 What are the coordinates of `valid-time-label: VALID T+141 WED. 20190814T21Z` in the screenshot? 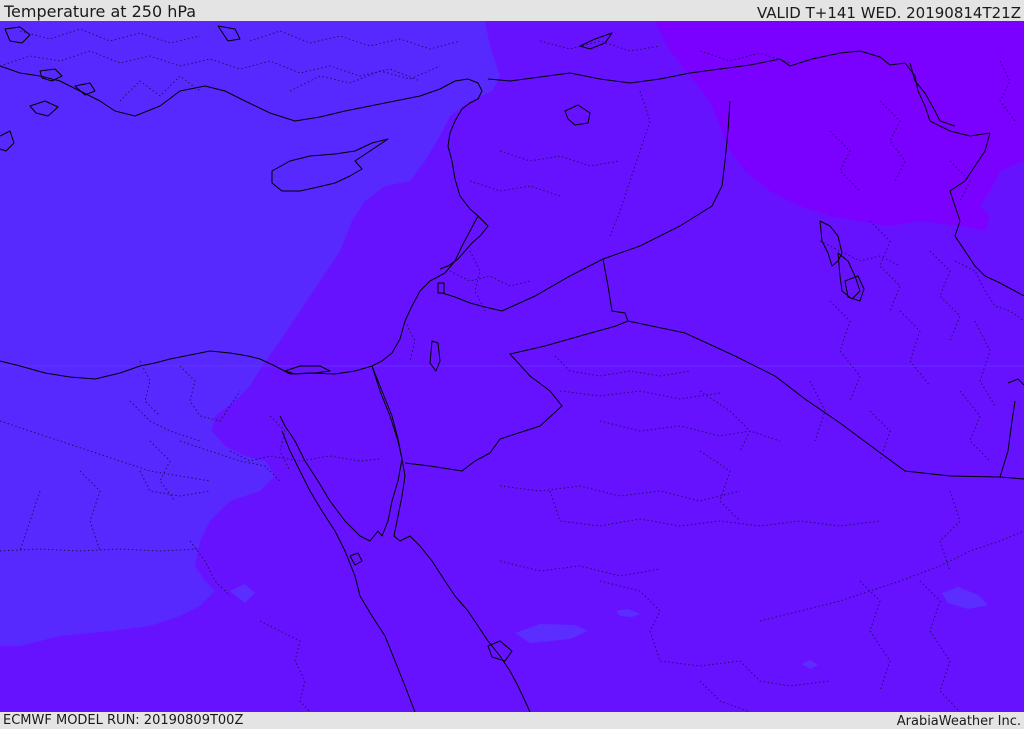 It's located at (888, 13).